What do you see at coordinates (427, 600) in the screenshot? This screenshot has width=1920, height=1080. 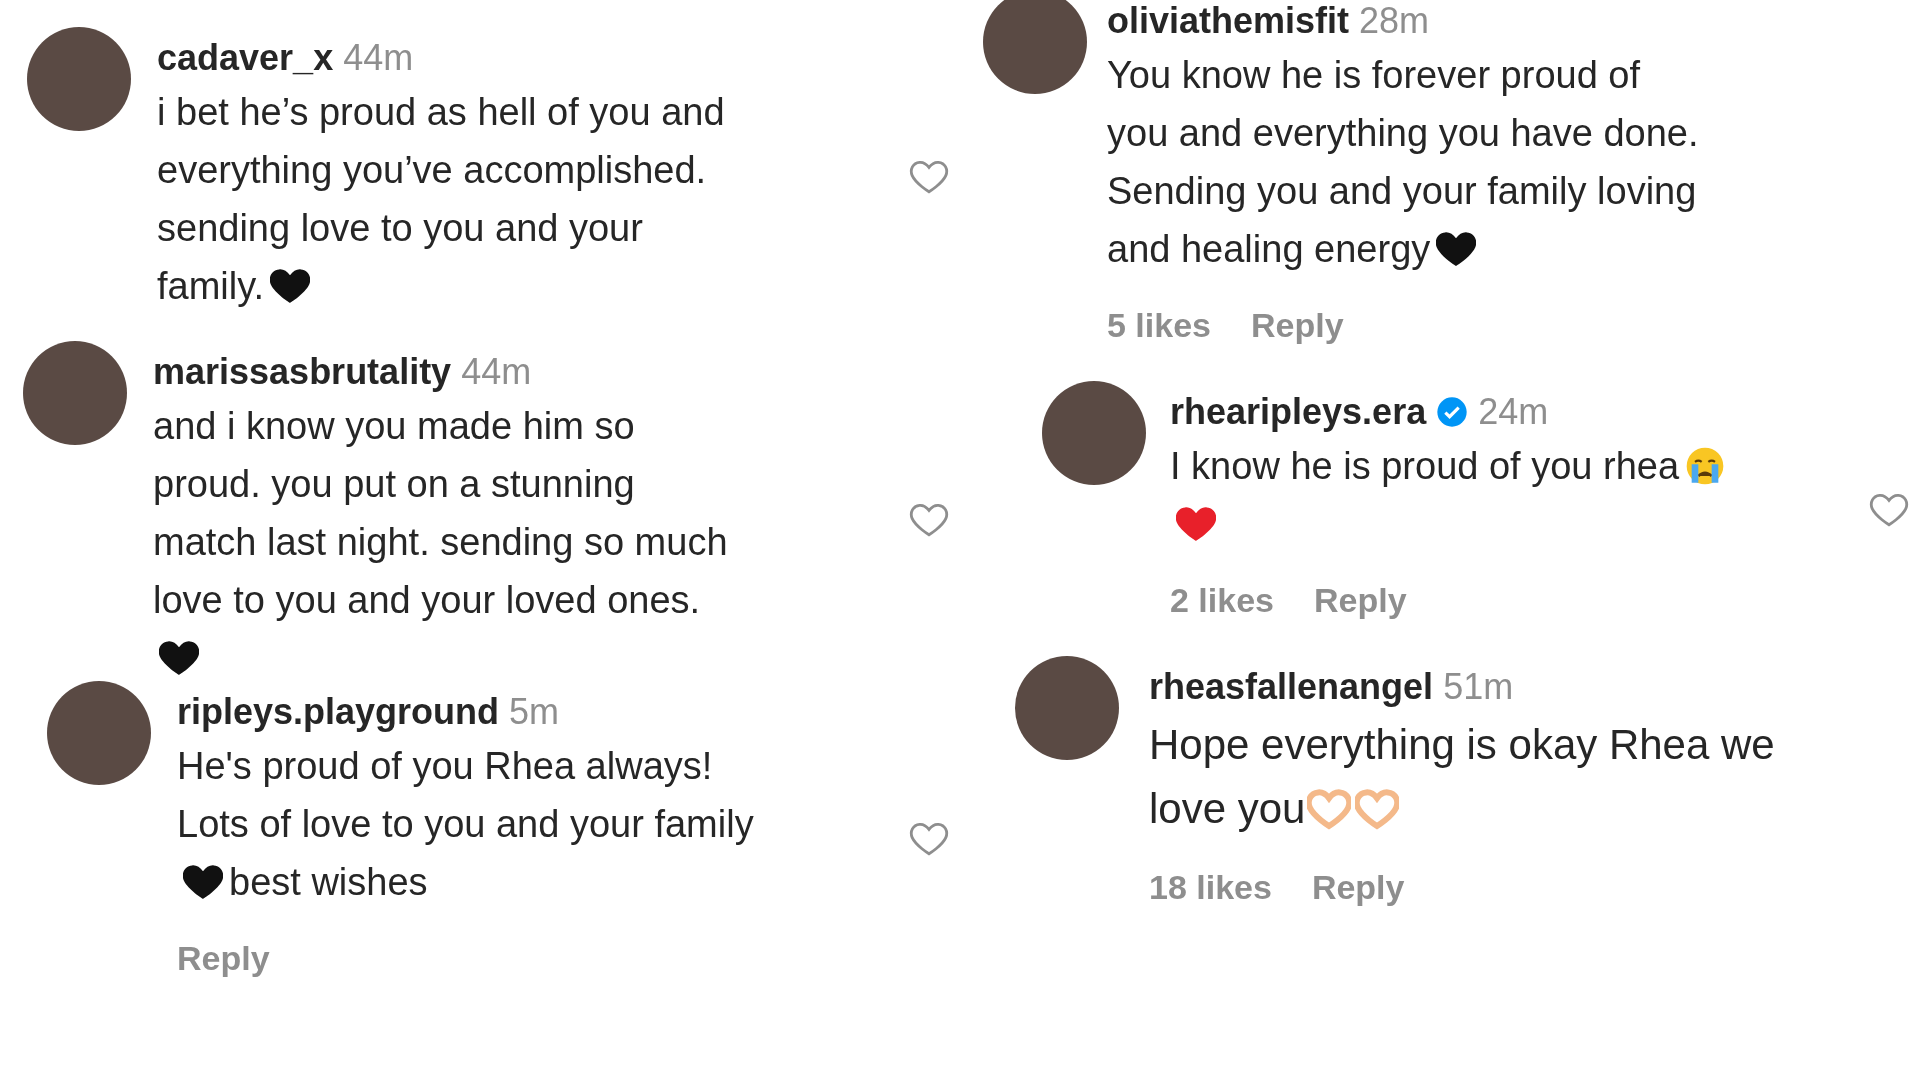 I see `comment-text: love to you and your loved ones.` at bounding box center [427, 600].